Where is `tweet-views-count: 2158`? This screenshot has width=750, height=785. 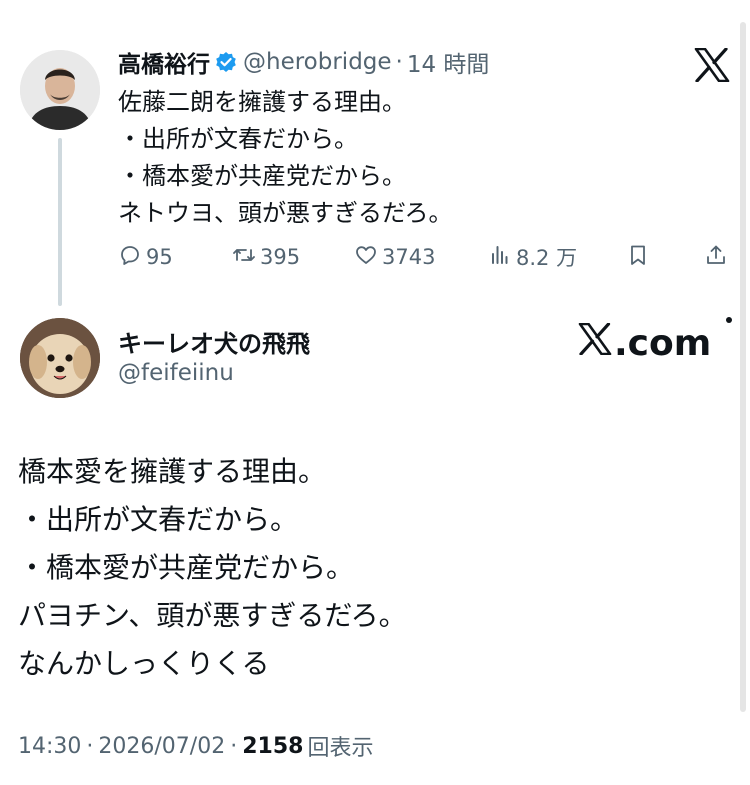
tweet-views-count: 2158 is located at coordinates (273, 746).